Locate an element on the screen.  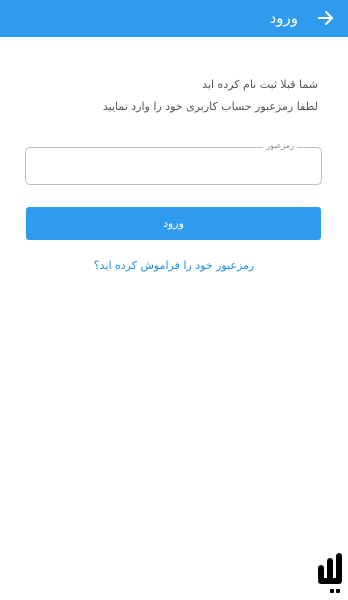
password-label: رمزعبور is located at coordinates (280, 146).